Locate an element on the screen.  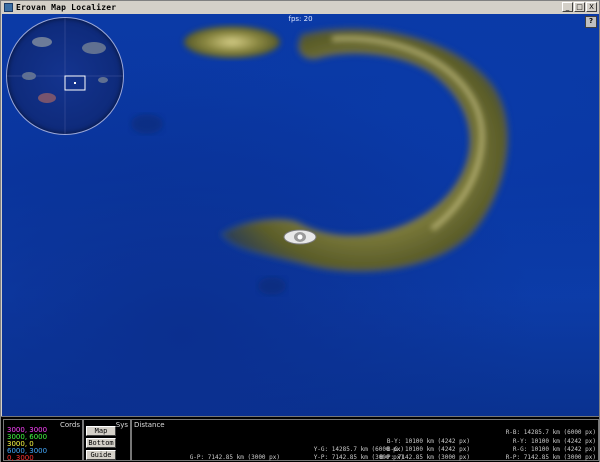
cords-label: Cords is located at coordinates (69, 425).